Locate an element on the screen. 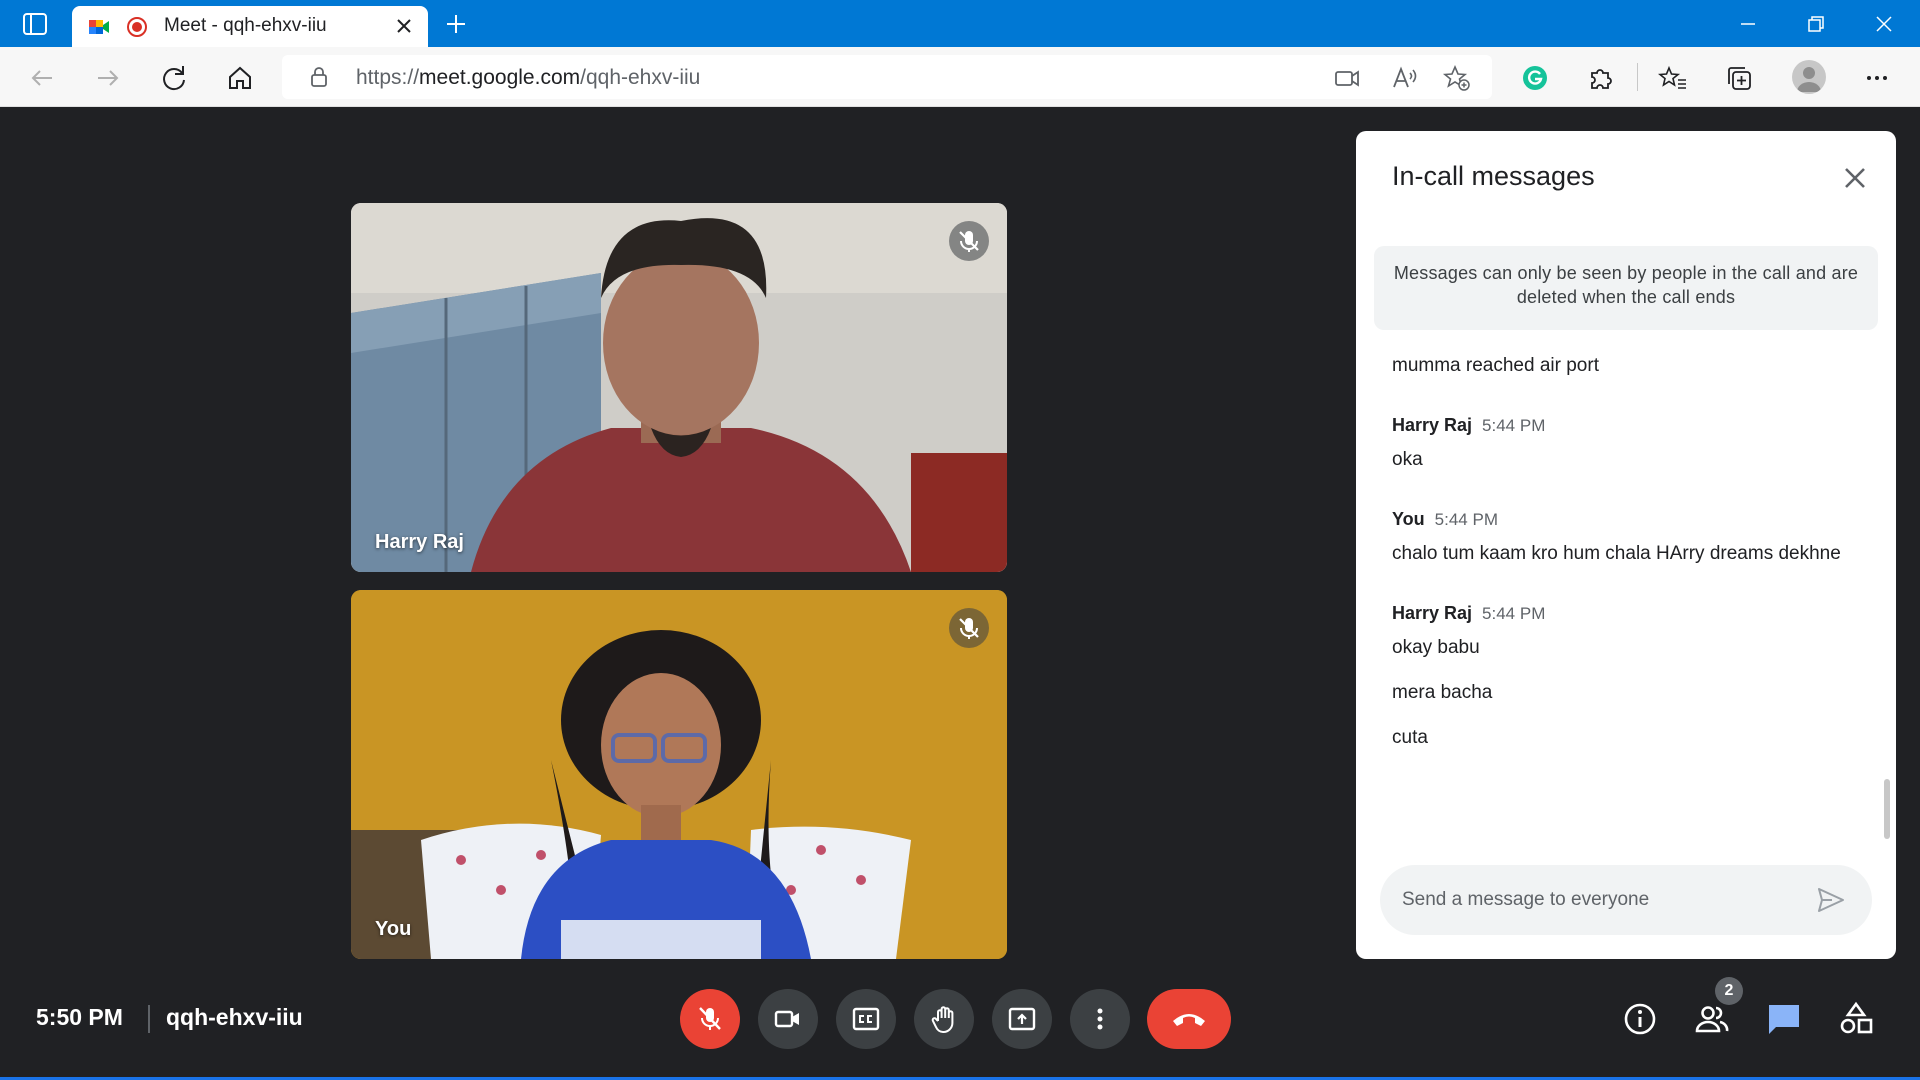 Image resolution: width=1920 pixels, height=1080 pixels. meeting-info-separator is located at coordinates (149, 1019).